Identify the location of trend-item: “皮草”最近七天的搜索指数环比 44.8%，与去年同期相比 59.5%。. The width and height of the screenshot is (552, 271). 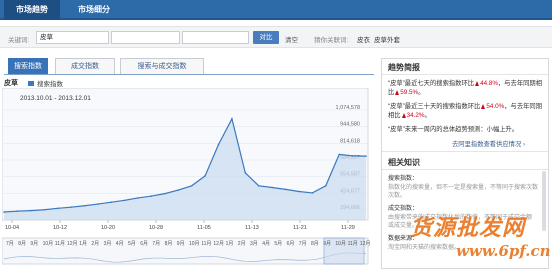
(467, 88).